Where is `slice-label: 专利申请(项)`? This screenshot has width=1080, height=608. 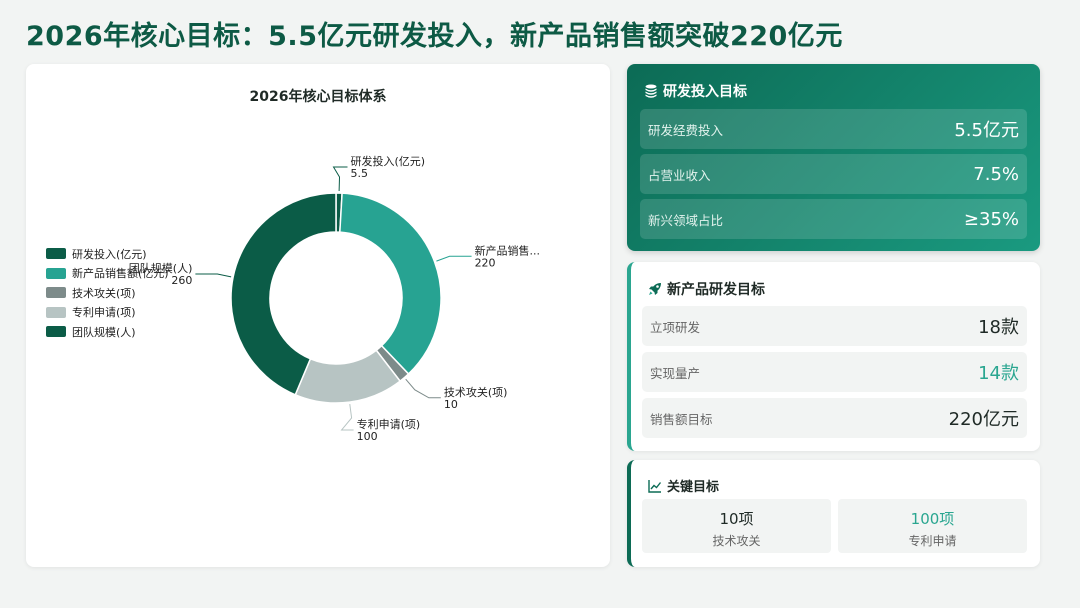
slice-label: 专利申请(项) is located at coordinates (389, 424).